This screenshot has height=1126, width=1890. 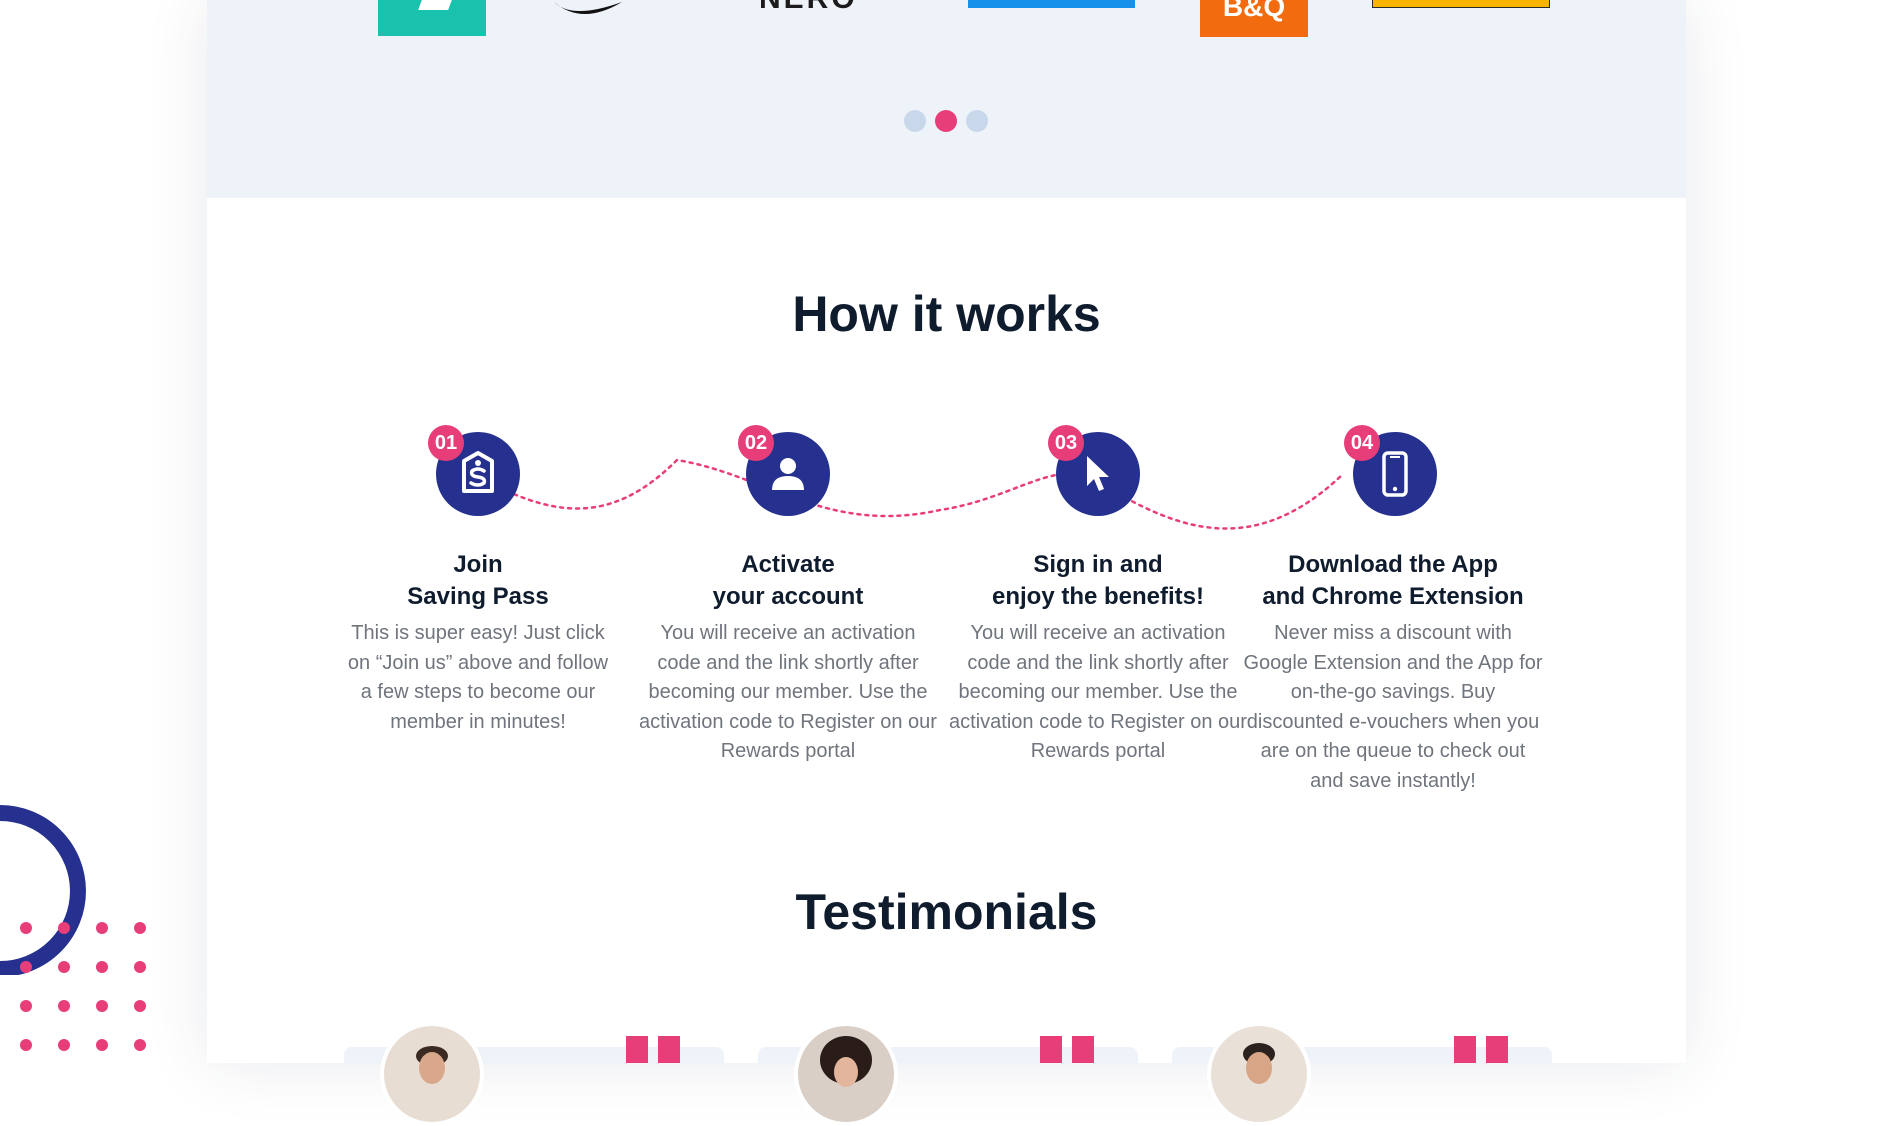 I want to click on testimonial-1-quote-icon, so click(x=653, y=1049).